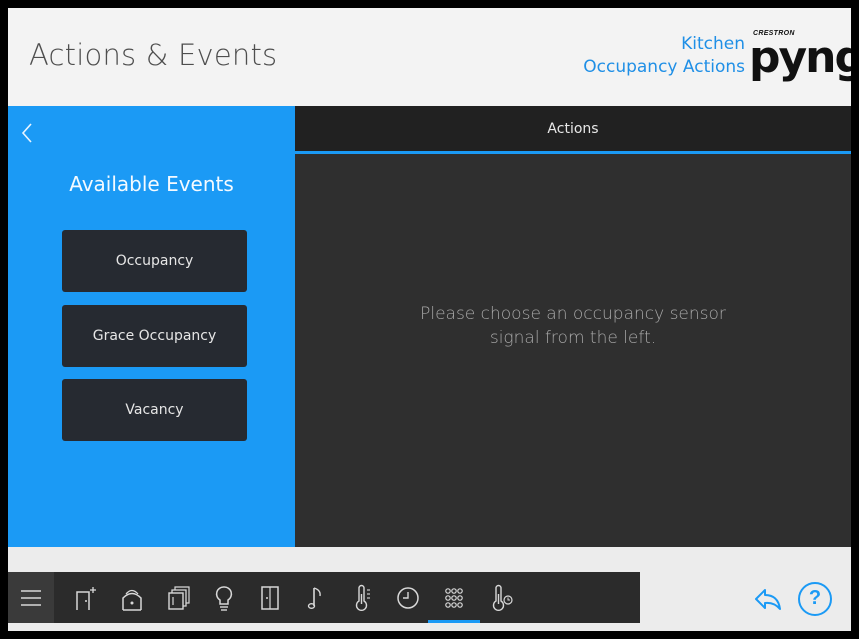  What do you see at coordinates (664, 56) in the screenshot?
I see `room-info: Kitchen Occupancy Actions` at bounding box center [664, 56].